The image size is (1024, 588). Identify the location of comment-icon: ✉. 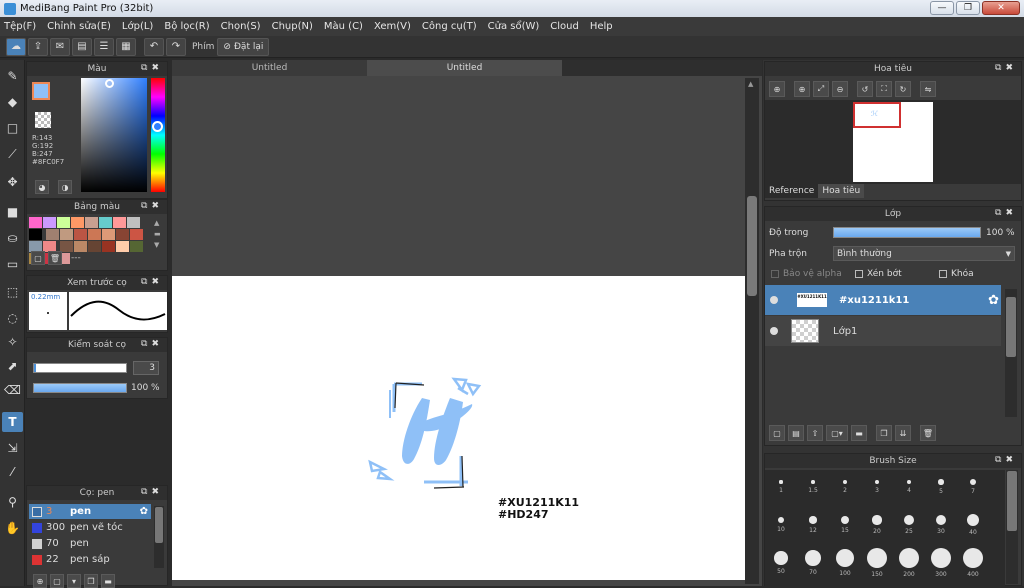
(60, 46).